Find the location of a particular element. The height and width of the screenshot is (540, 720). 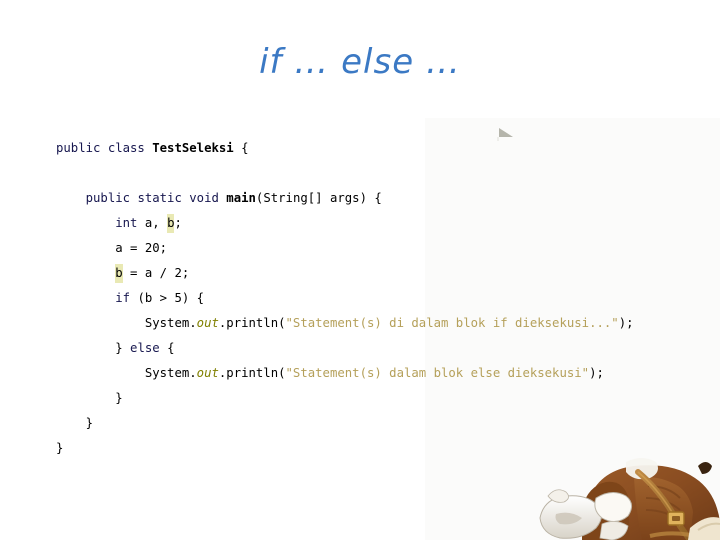

code-line: a = 20; is located at coordinates (386, 248).